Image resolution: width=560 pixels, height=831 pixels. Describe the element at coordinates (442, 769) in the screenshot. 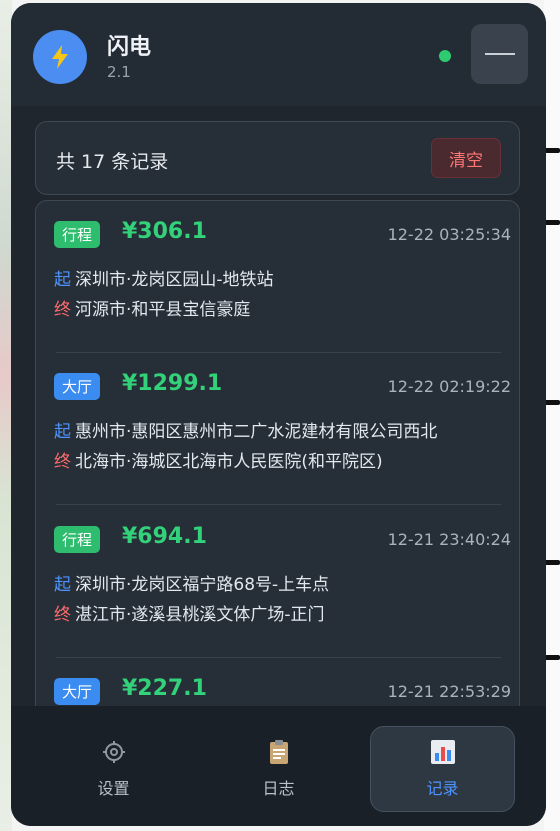

I see `nav-records: 记录` at that location.